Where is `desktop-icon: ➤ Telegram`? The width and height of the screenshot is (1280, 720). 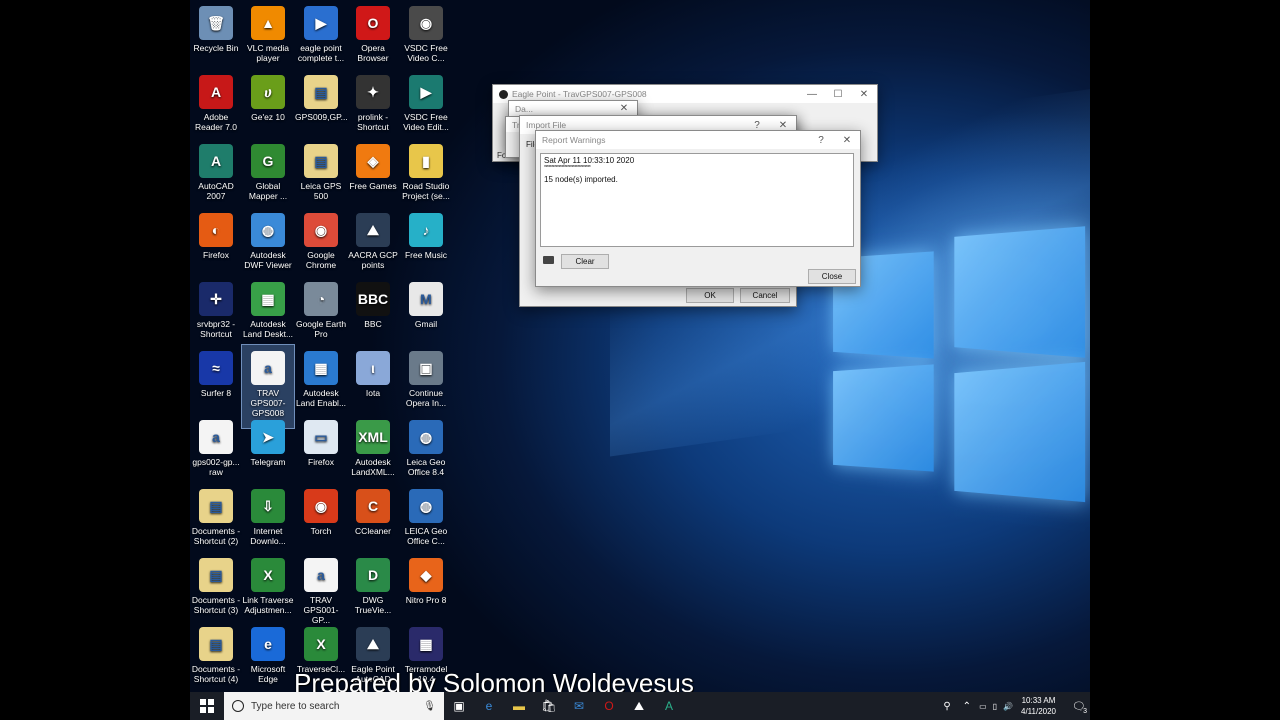 desktop-icon: ➤ Telegram is located at coordinates (268, 440).